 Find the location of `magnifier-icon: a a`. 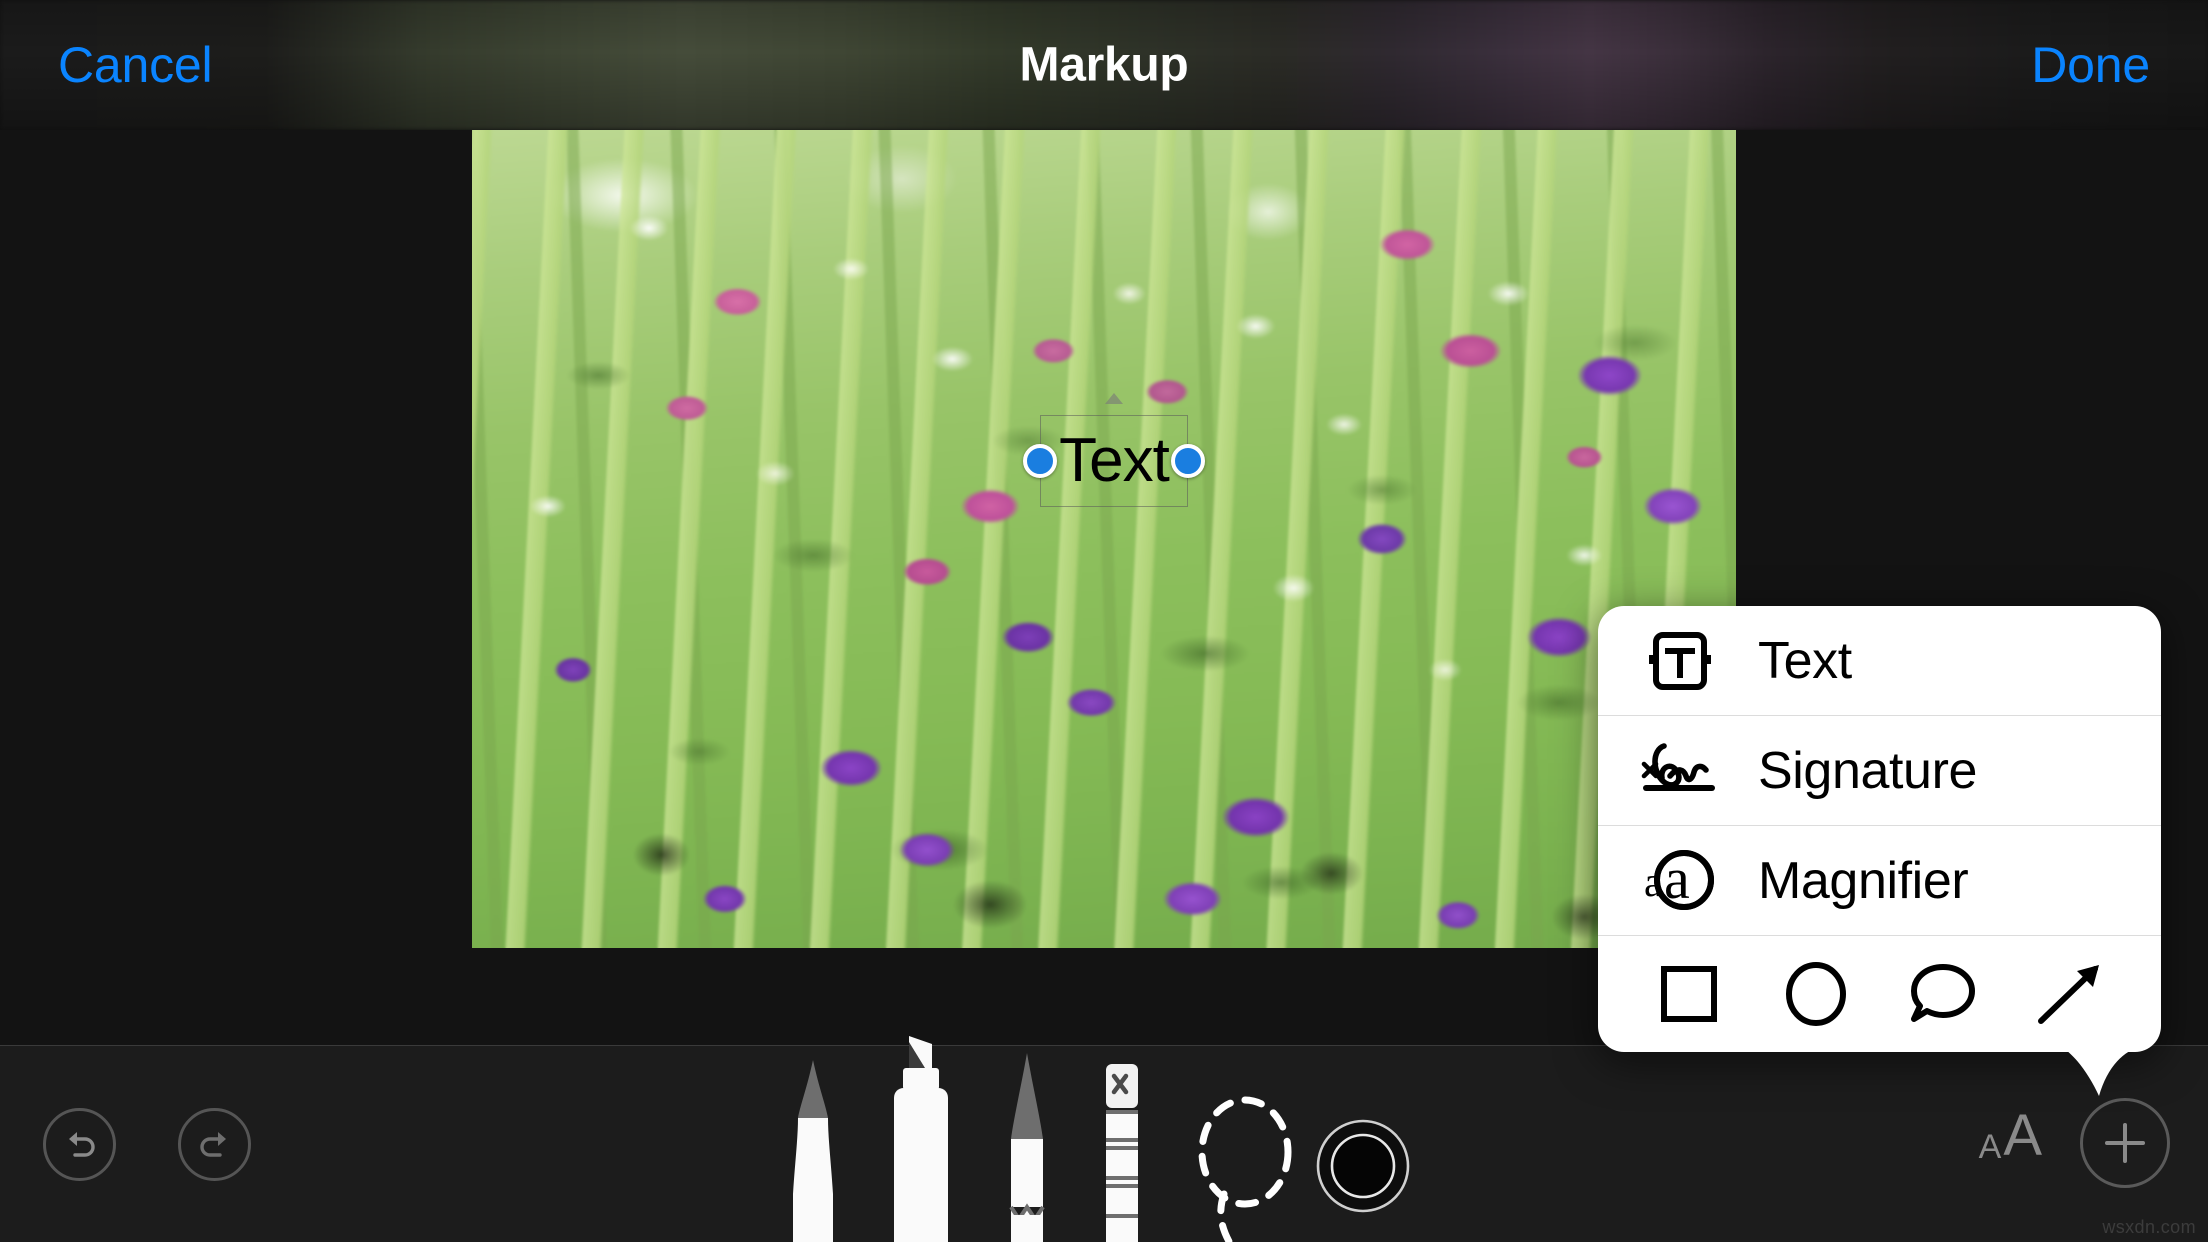

magnifier-icon: a a is located at coordinates (1680, 881).